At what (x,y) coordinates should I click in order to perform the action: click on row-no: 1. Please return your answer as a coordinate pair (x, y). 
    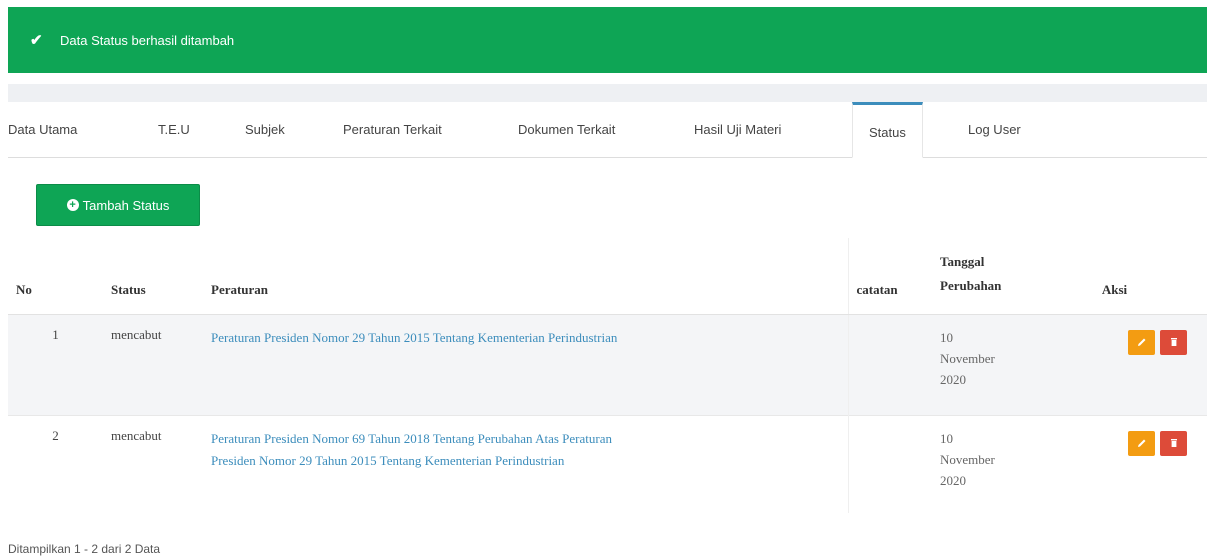
    Looking at the image, I should click on (55, 364).